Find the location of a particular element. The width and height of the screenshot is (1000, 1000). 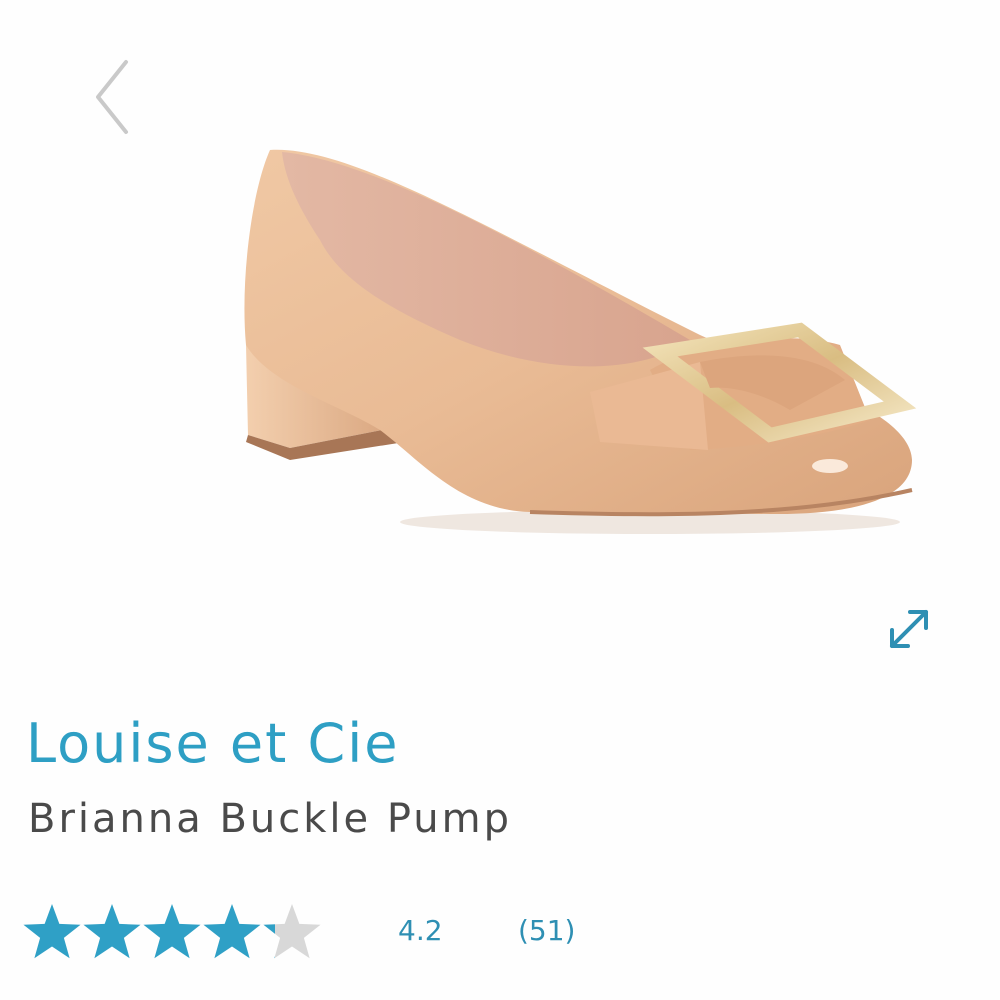

brand-name: Louise et Cie is located at coordinates (212, 743).